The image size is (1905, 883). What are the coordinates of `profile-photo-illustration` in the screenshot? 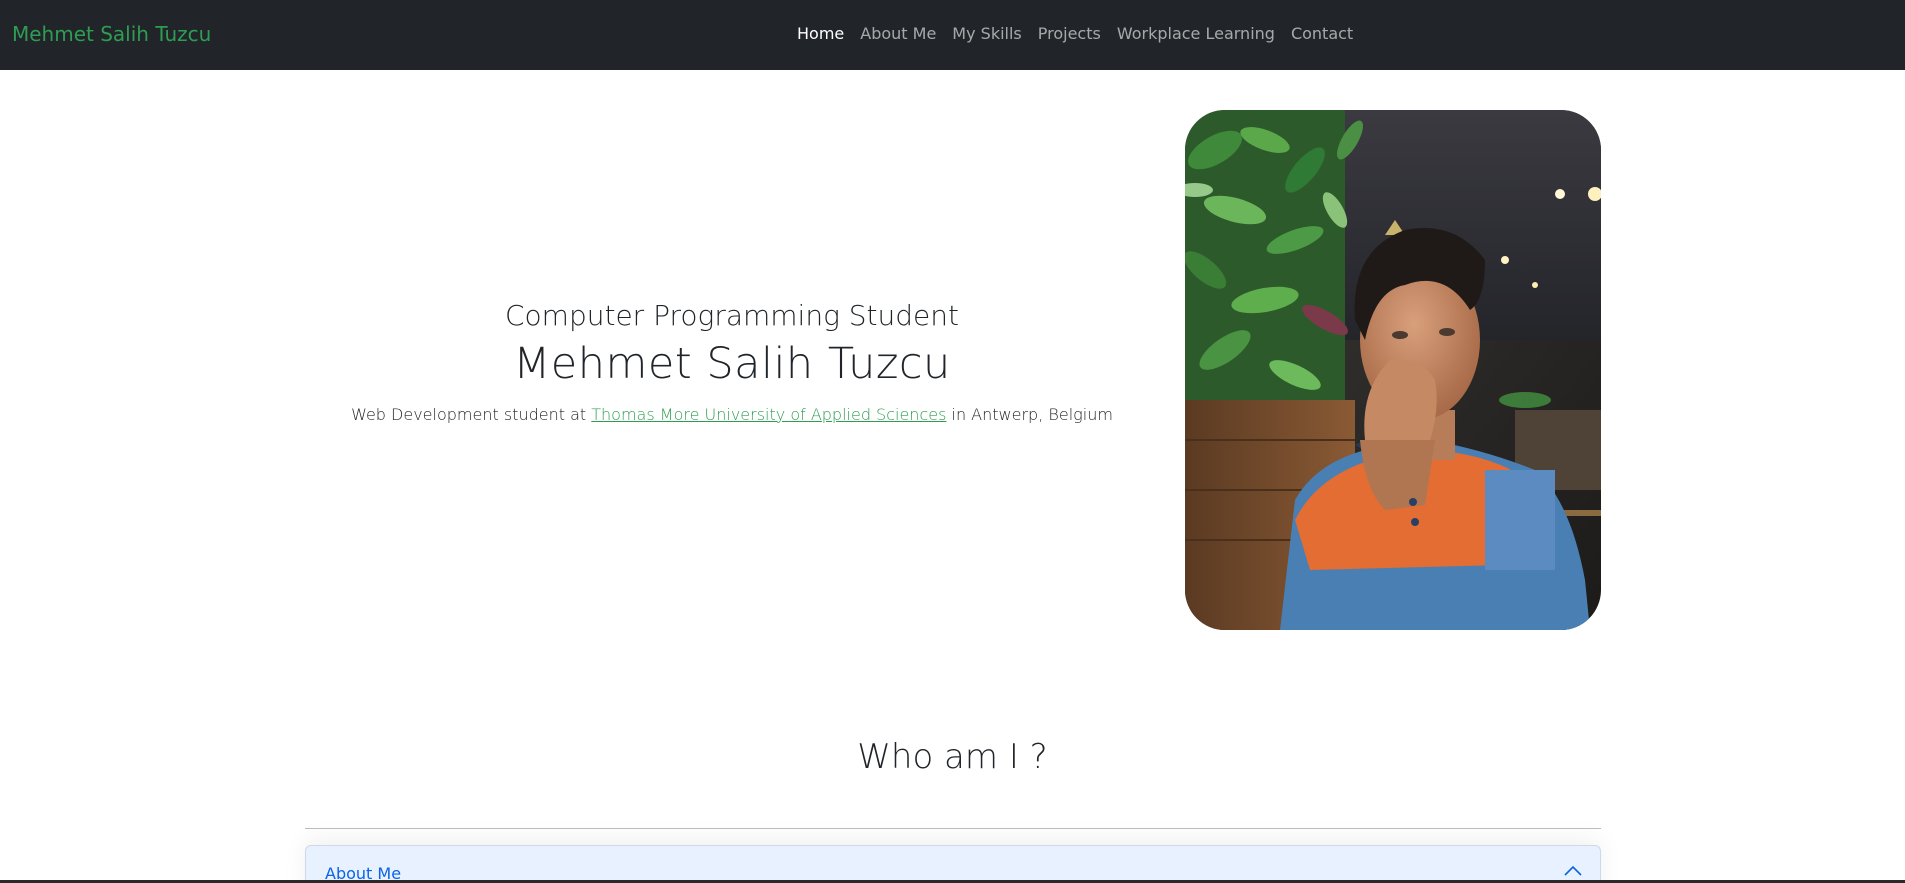 It's located at (1393, 370).